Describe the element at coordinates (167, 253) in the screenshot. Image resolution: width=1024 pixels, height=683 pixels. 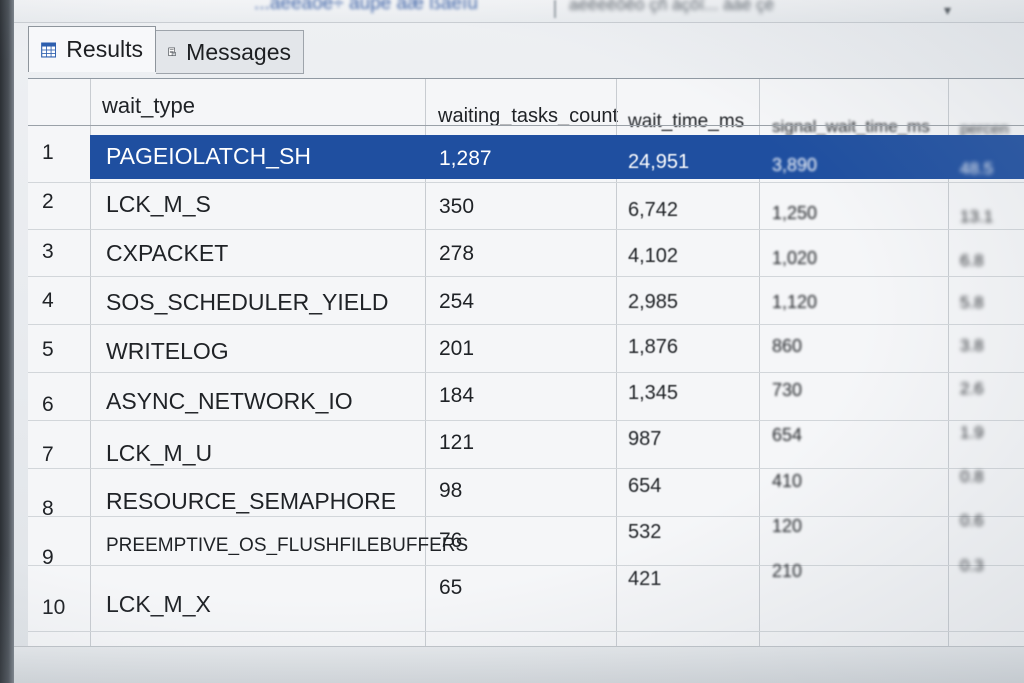
I see `cell-wait-type: CXPACKET` at that location.